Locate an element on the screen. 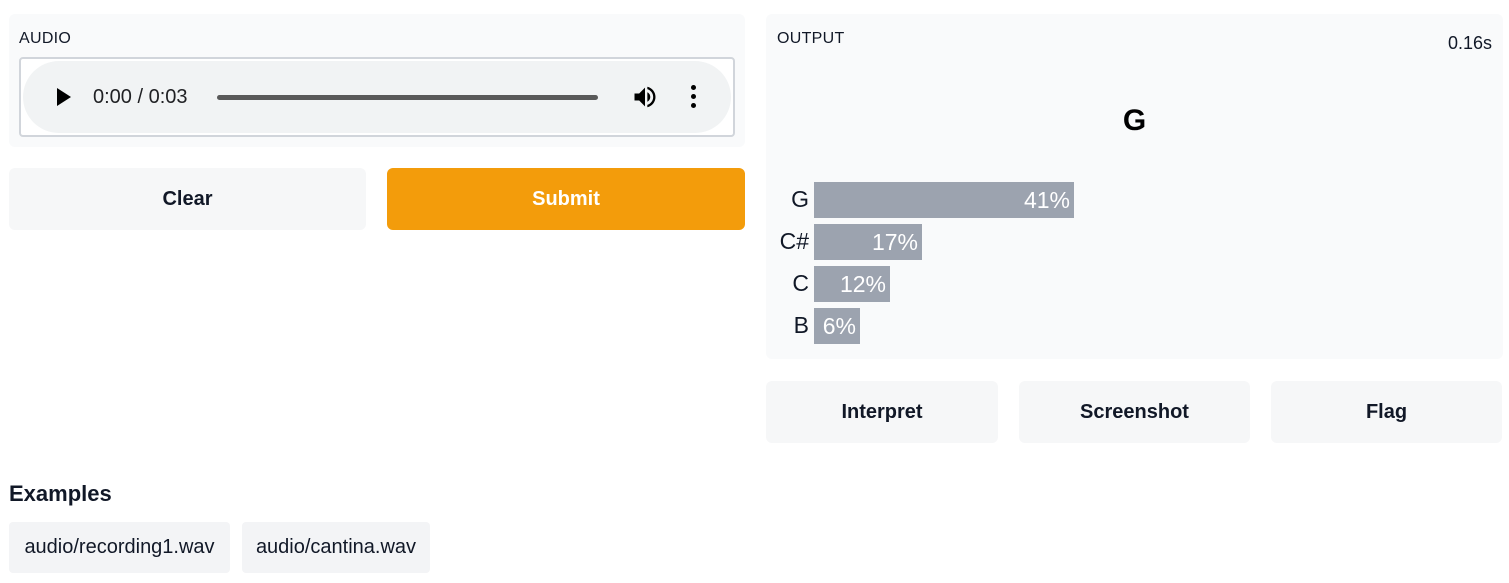  screenshot-button: Screenshot is located at coordinates (1134, 412).